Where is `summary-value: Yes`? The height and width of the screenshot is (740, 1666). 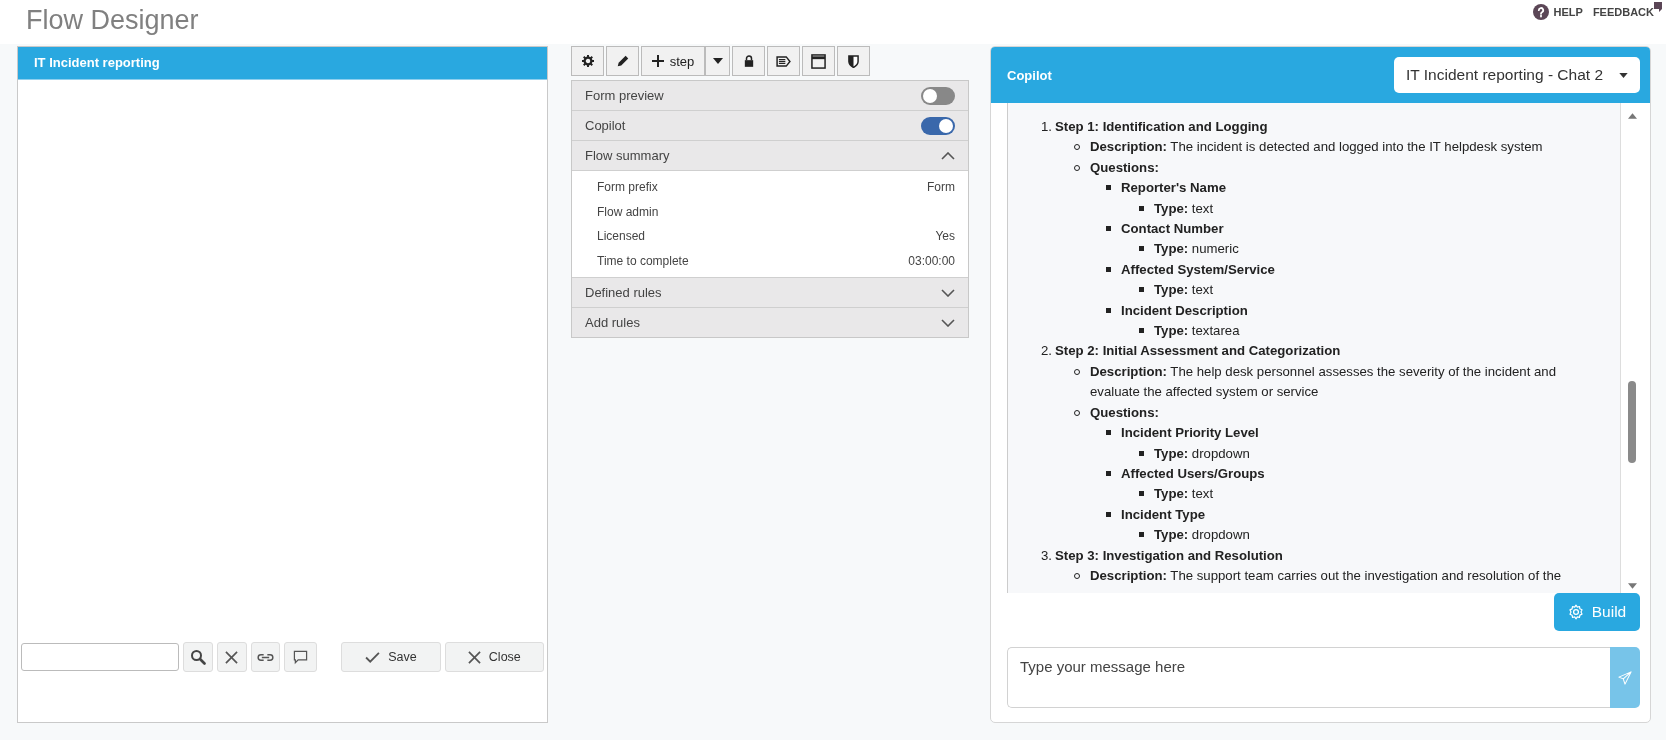 summary-value: Yes is located at coordinates (945, 236).